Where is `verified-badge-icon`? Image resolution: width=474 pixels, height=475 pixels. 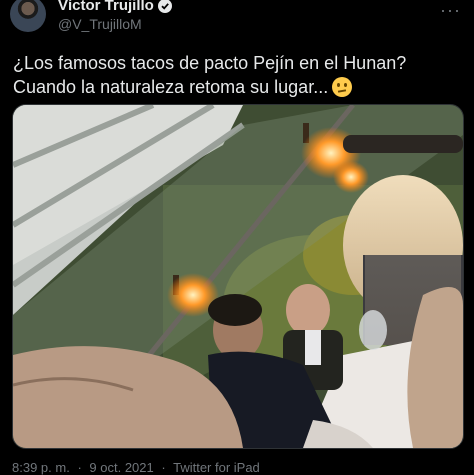
verified-badge-icon is located at coordinates (164, 6).